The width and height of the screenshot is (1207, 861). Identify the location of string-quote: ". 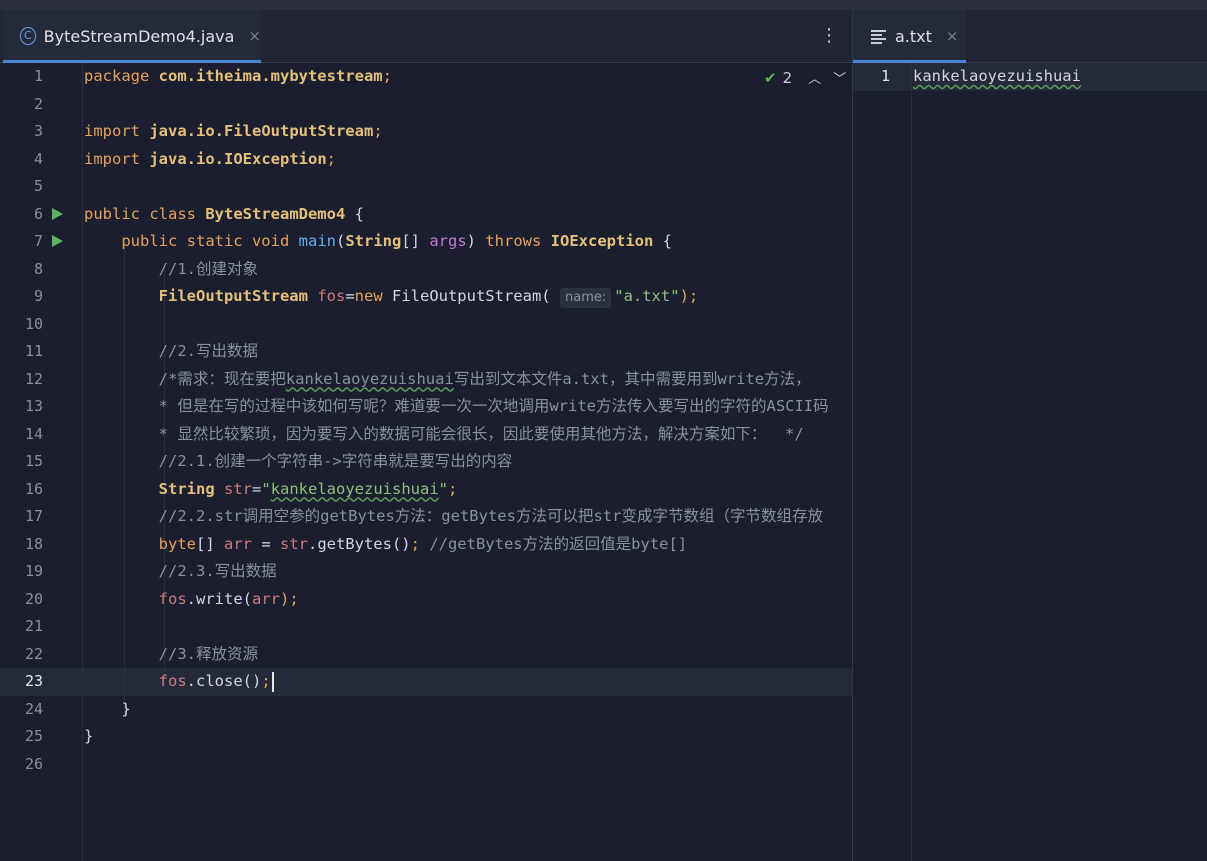
(266, 488).